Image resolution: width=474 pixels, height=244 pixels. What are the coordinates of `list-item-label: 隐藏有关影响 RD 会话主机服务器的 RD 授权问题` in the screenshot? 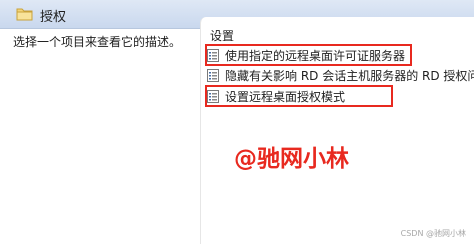 It's located at (349, 75).